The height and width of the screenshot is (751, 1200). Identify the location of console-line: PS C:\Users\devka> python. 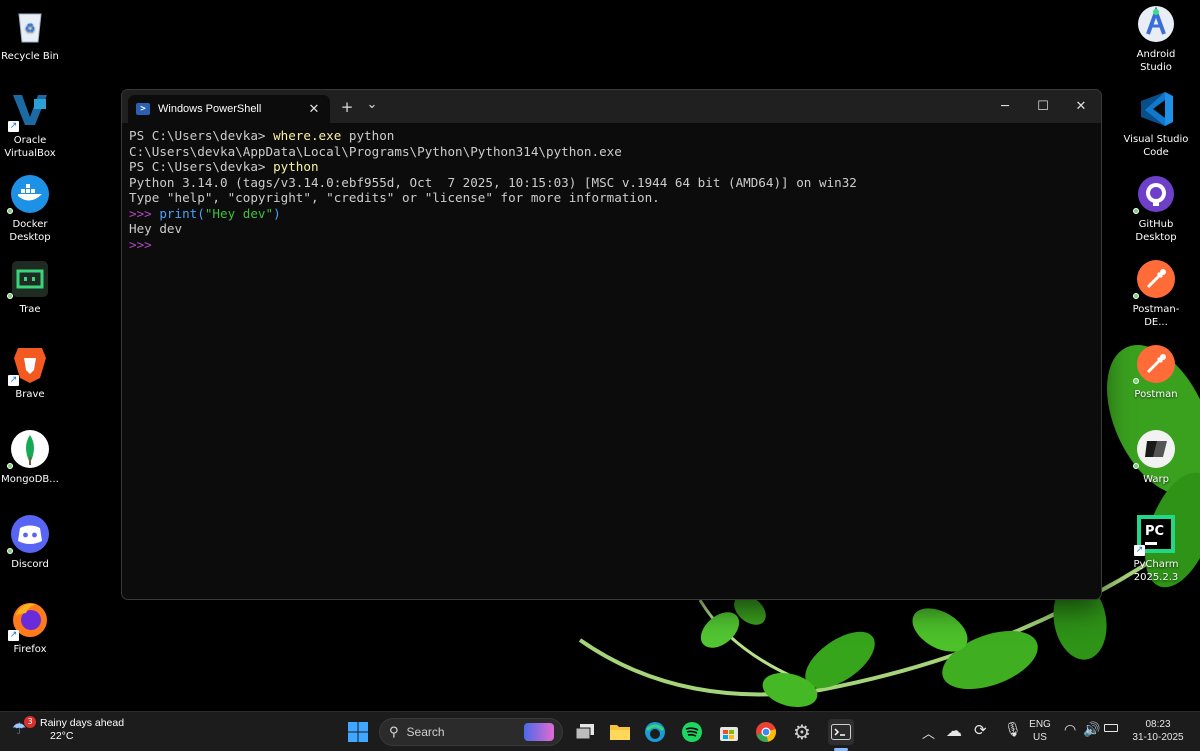
(224, 166).